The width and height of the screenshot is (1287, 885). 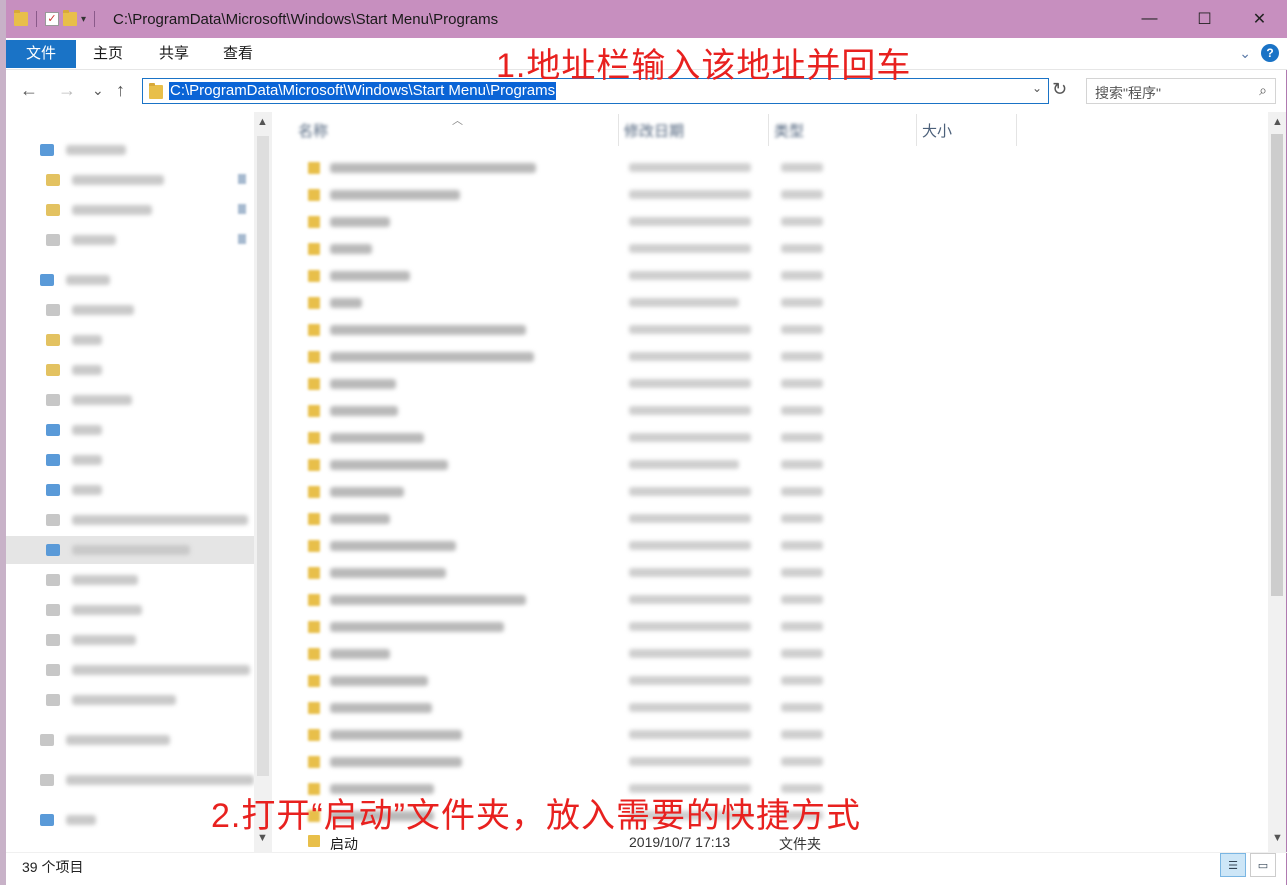 What do you see at coordinates (83, 19) in the screenshot?
I see `customize-toolbar-icon: ▾` at bounding box center [83, 19].